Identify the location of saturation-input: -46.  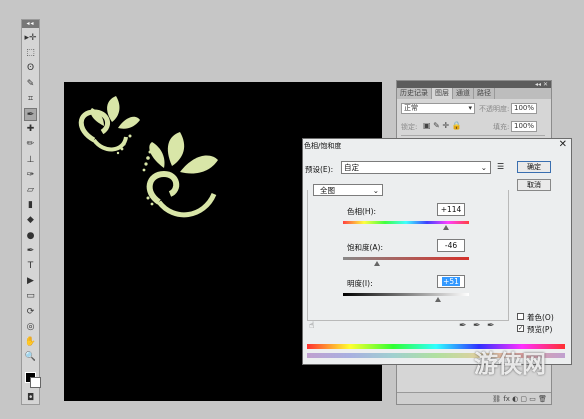
(451, 245).